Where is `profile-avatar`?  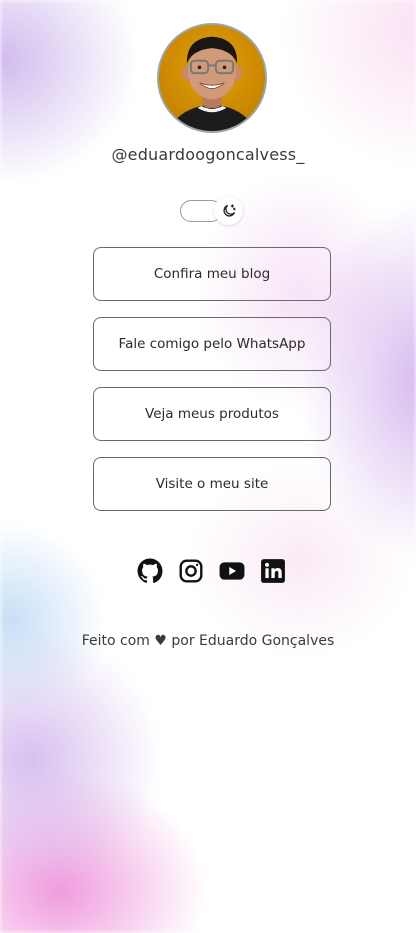 profile-avatar is located at coordinates (212, 78).